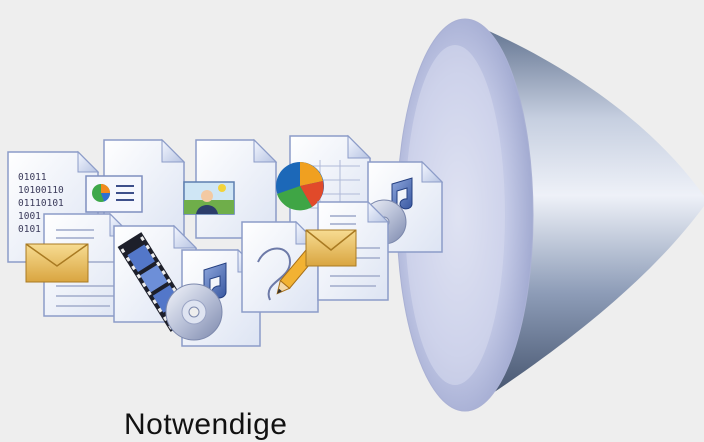  What do you see at coordinates (300, 186) in the screenshot?
I see `pie-chart-icon` at bounding box center [300, 186].